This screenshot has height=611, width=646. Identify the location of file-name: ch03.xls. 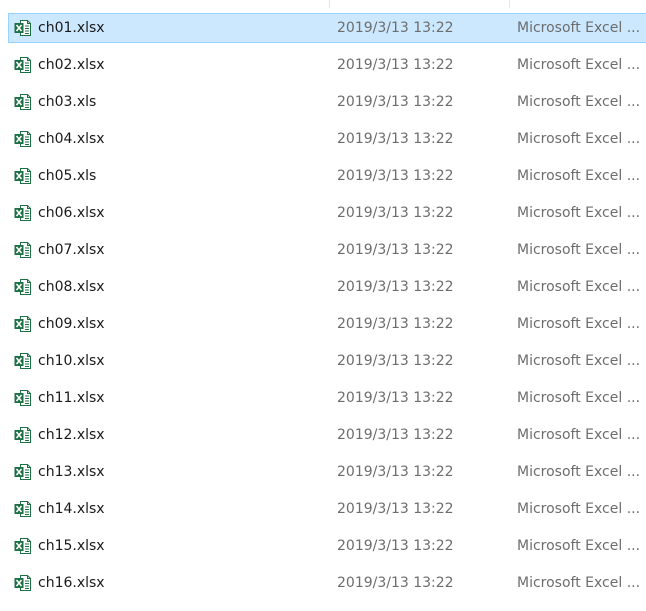
(67, 102).